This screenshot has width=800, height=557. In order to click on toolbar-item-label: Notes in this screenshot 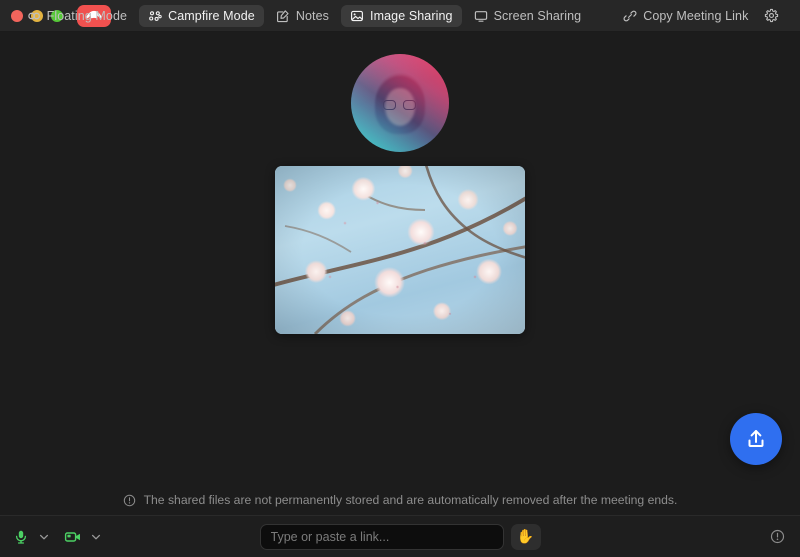, I will do `click(312, 15)`.